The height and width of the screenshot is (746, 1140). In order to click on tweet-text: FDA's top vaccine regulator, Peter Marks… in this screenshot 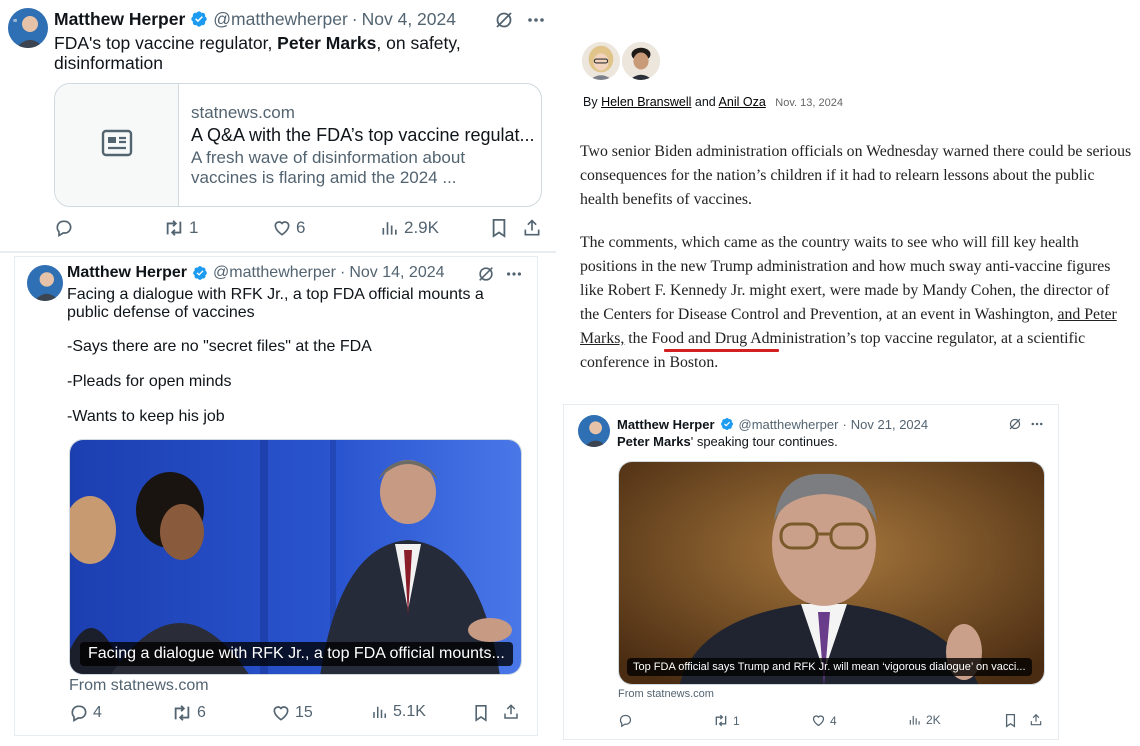, I will do `click(274, 53)`.